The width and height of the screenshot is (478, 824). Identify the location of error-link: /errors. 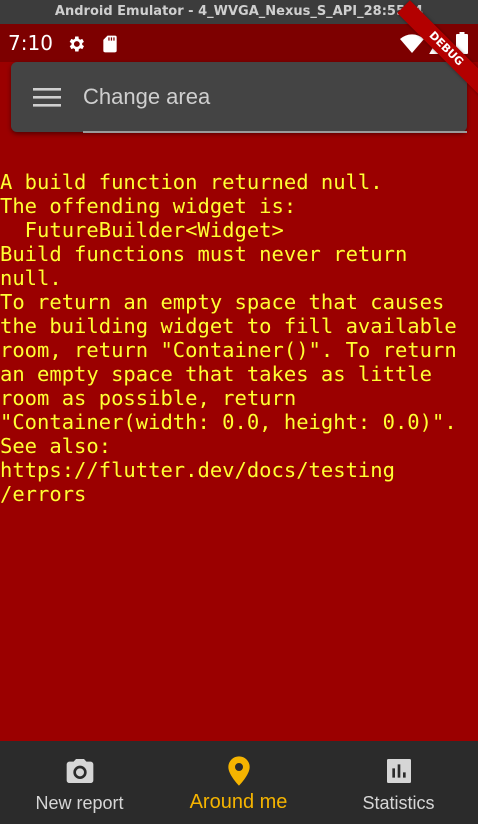
(43, 494).